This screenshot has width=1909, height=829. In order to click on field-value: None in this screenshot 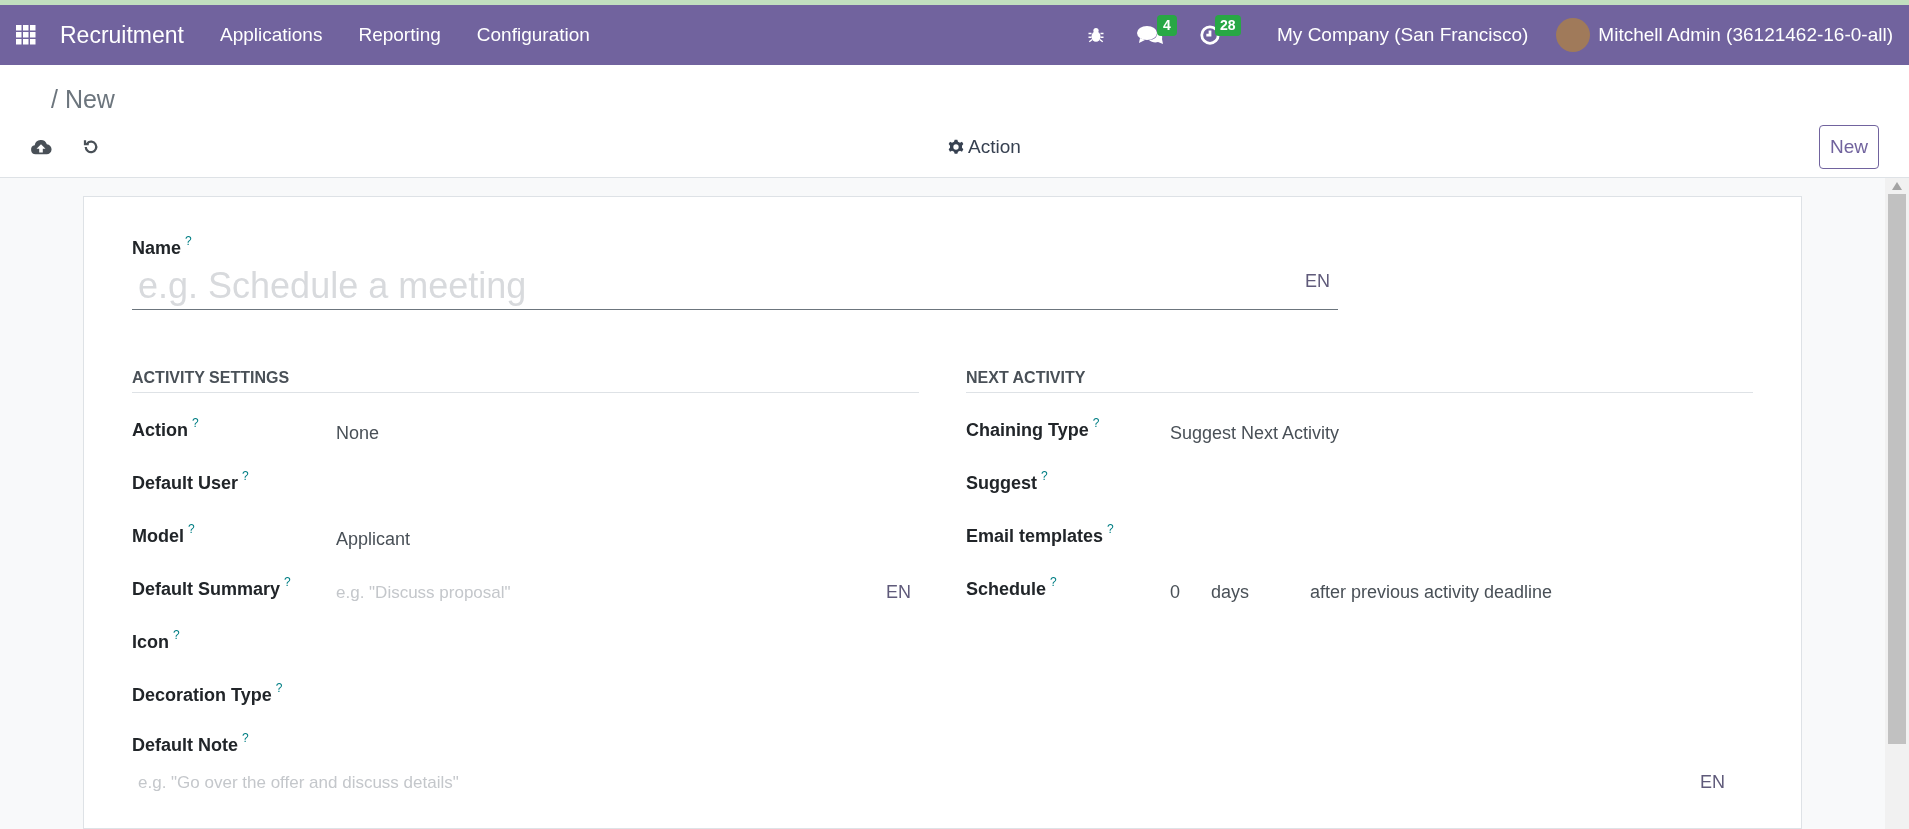, I will do `click(358, 432)`.